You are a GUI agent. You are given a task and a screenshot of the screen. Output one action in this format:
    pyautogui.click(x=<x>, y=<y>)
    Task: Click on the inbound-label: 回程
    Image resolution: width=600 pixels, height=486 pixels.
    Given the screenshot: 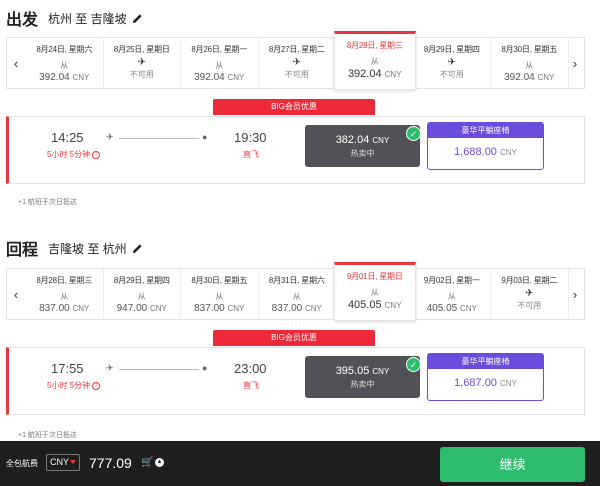 What is the action you would take?
    pyautogui.click(x=22, y=250)
    